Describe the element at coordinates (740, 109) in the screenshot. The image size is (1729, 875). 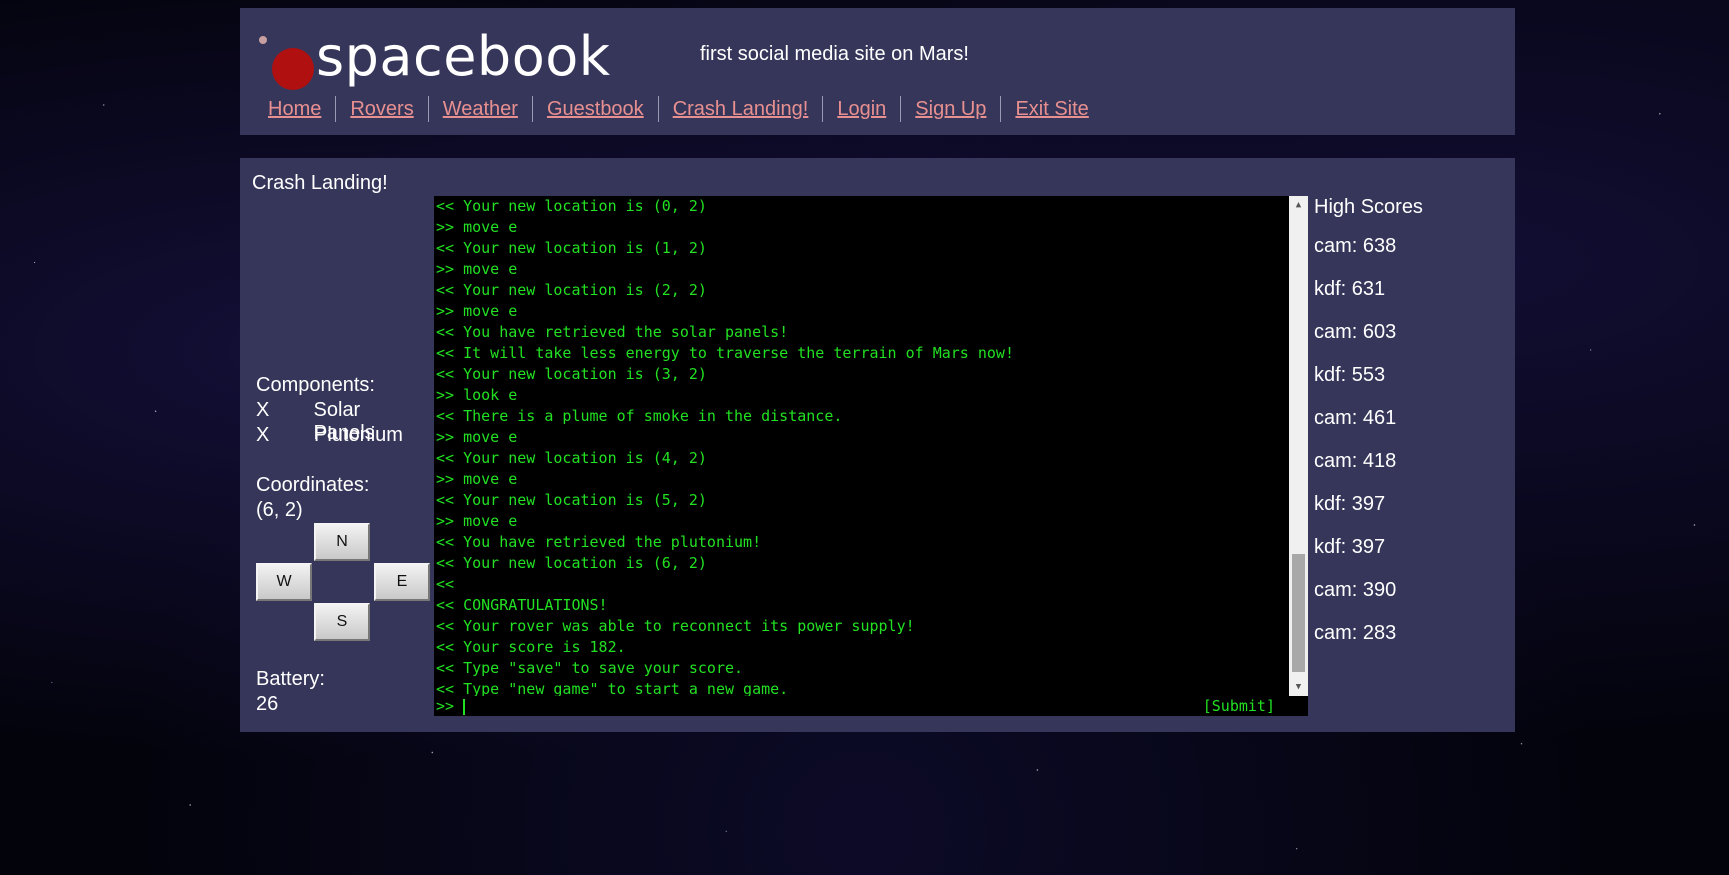
I see `nav-link-crash-landing: Crash Landing!` at that location.